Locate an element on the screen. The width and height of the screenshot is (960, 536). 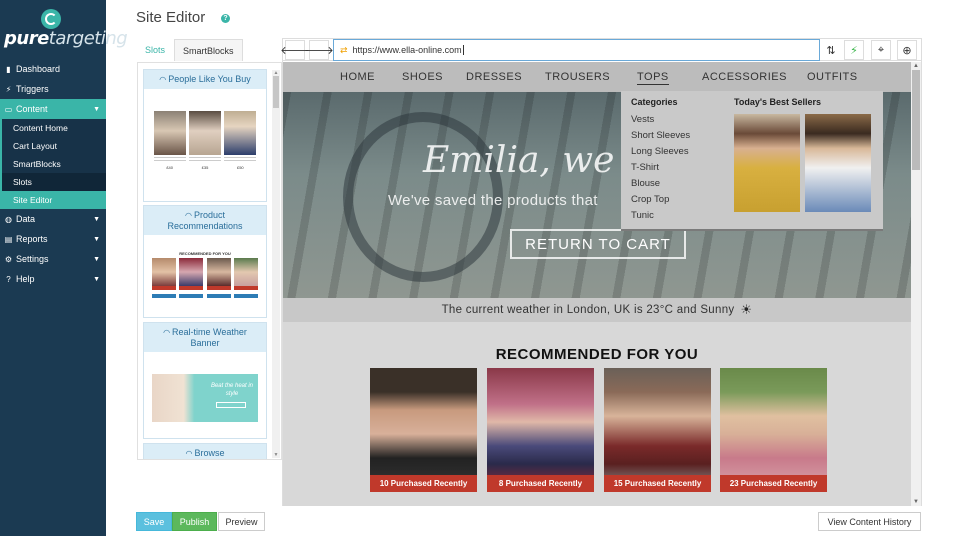
category-link: Crop Top is located at coordinates (650, 199).